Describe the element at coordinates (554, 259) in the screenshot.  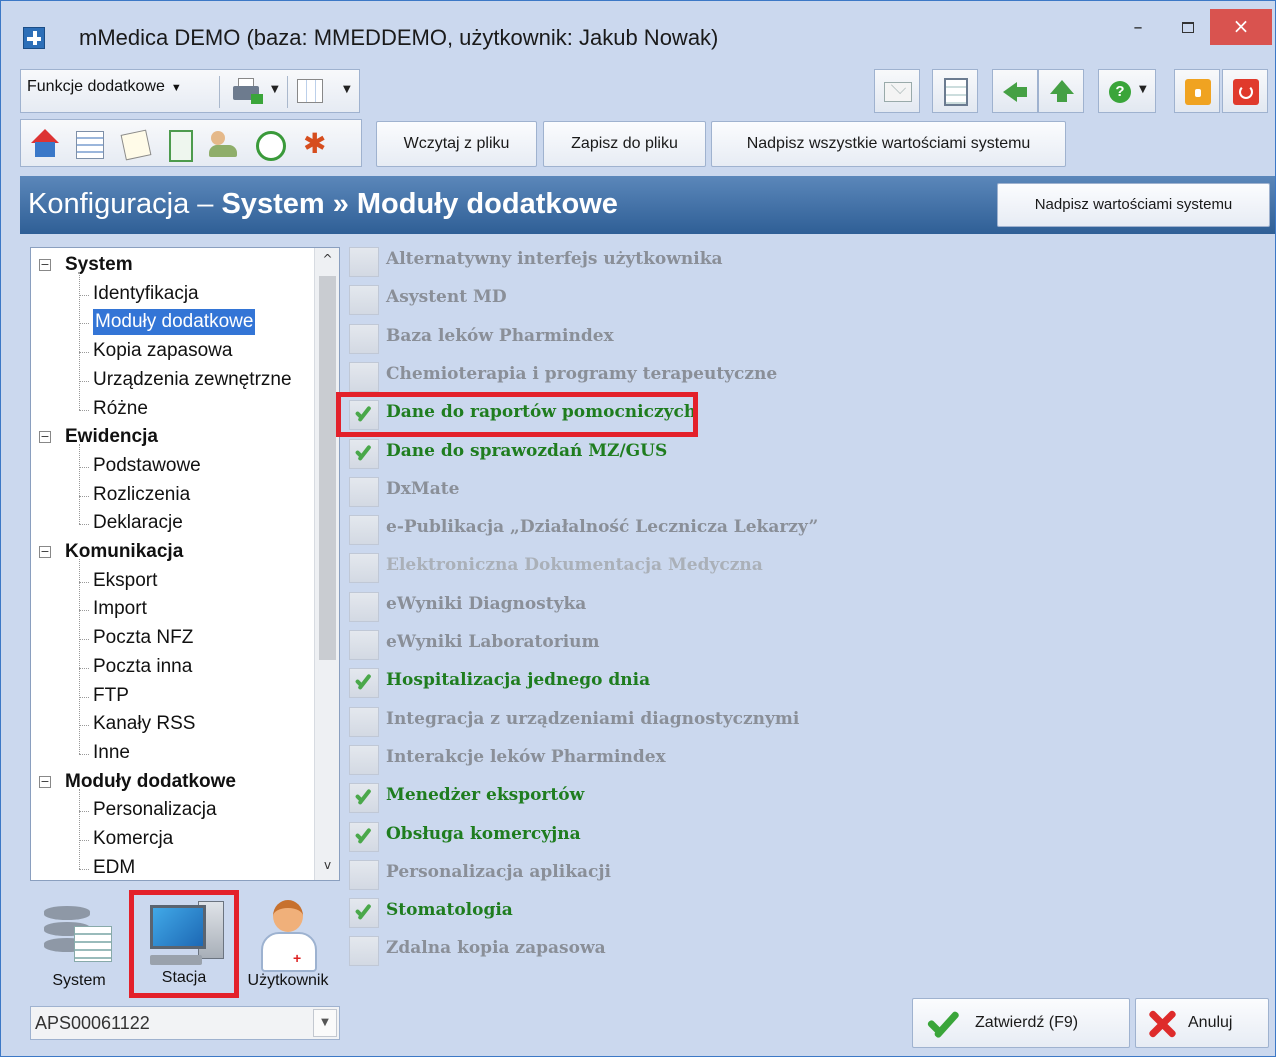
I see `module-label: Alternatywny interfejs użytkownika` at that location.